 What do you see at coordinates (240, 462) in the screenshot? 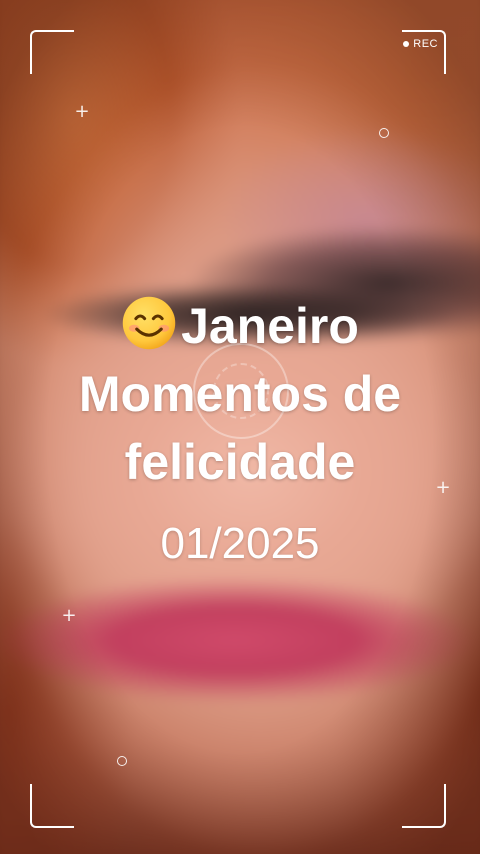
I see `caption-line-3: felicidade` at bounding box center [240, 462].